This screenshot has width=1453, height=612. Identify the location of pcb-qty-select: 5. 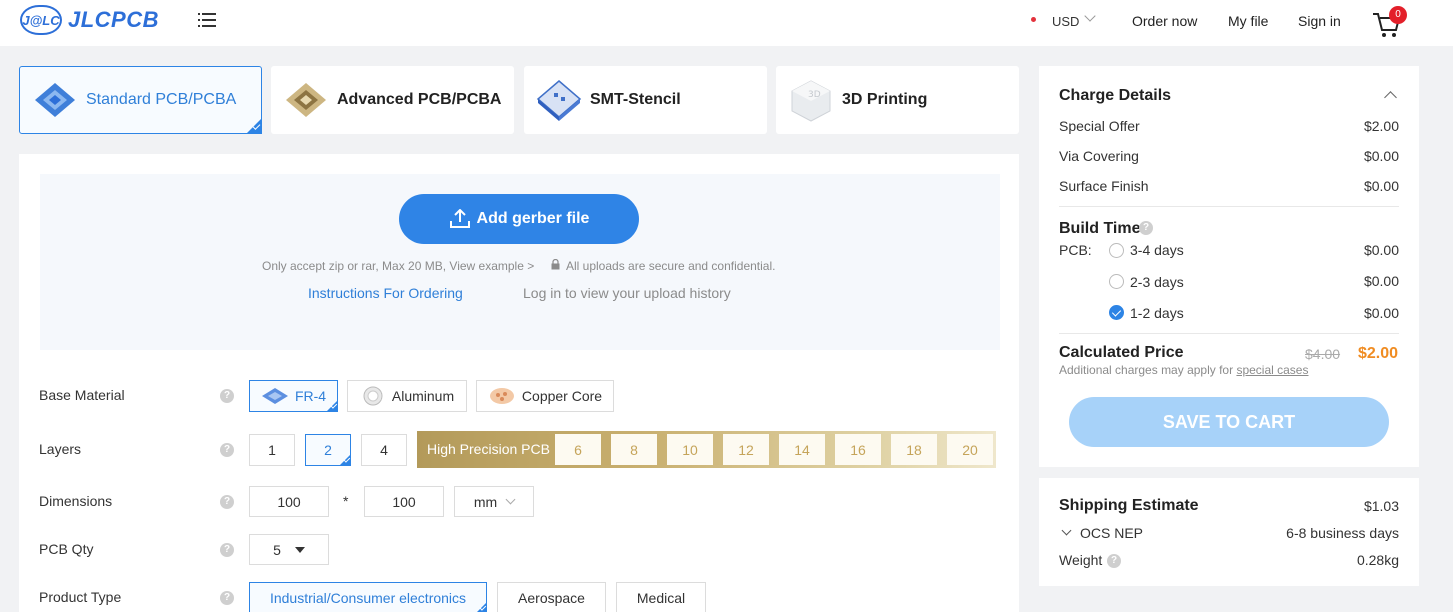
(289, 549).